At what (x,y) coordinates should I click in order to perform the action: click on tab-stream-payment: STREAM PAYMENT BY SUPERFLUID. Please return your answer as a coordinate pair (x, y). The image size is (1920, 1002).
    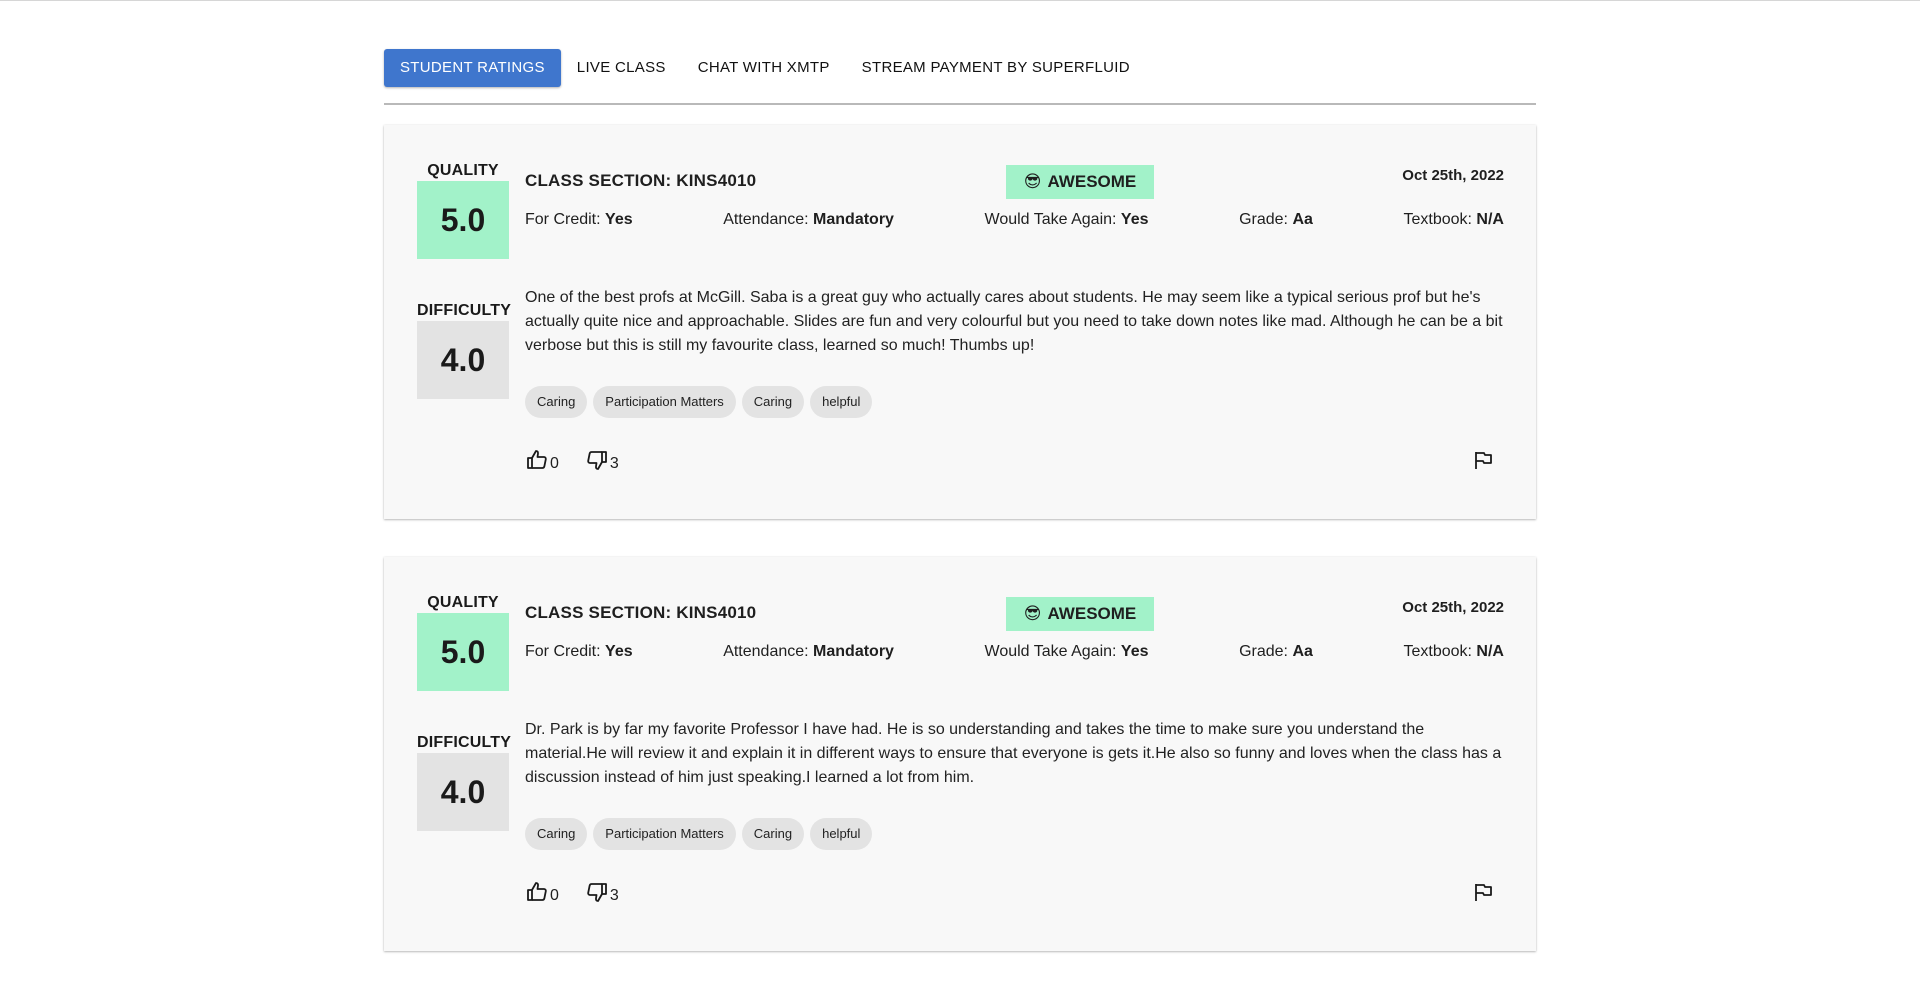
    Looking at the image, I should click on (996, 68).